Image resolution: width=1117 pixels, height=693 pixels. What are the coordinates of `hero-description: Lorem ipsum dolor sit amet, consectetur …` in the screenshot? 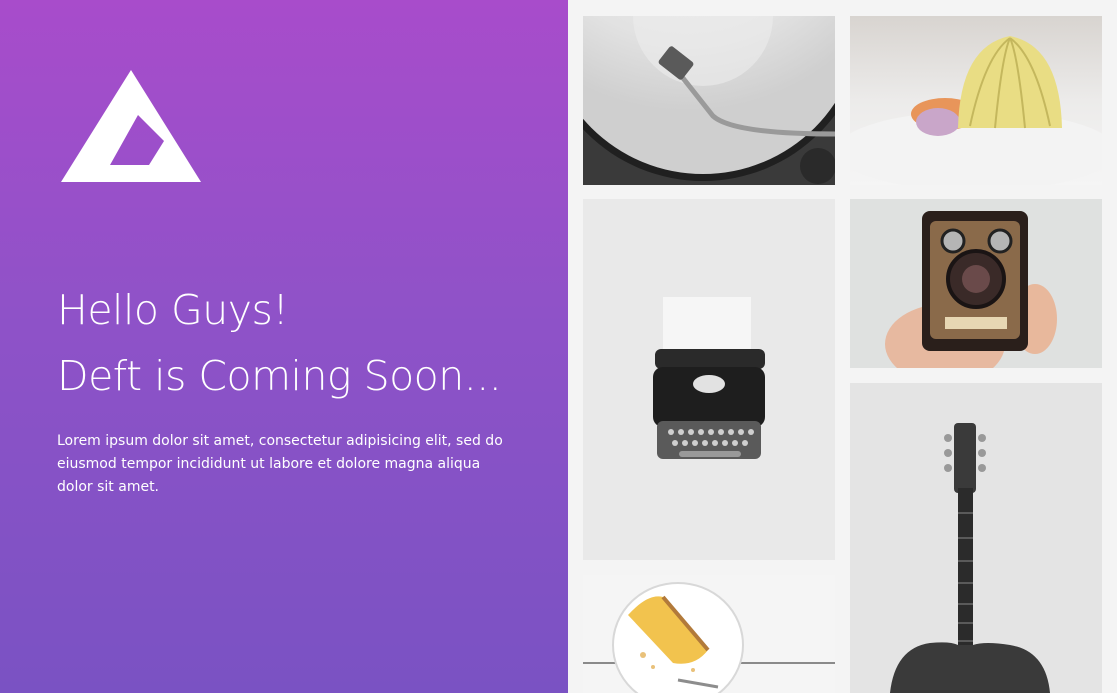 It's located at (280, 464).